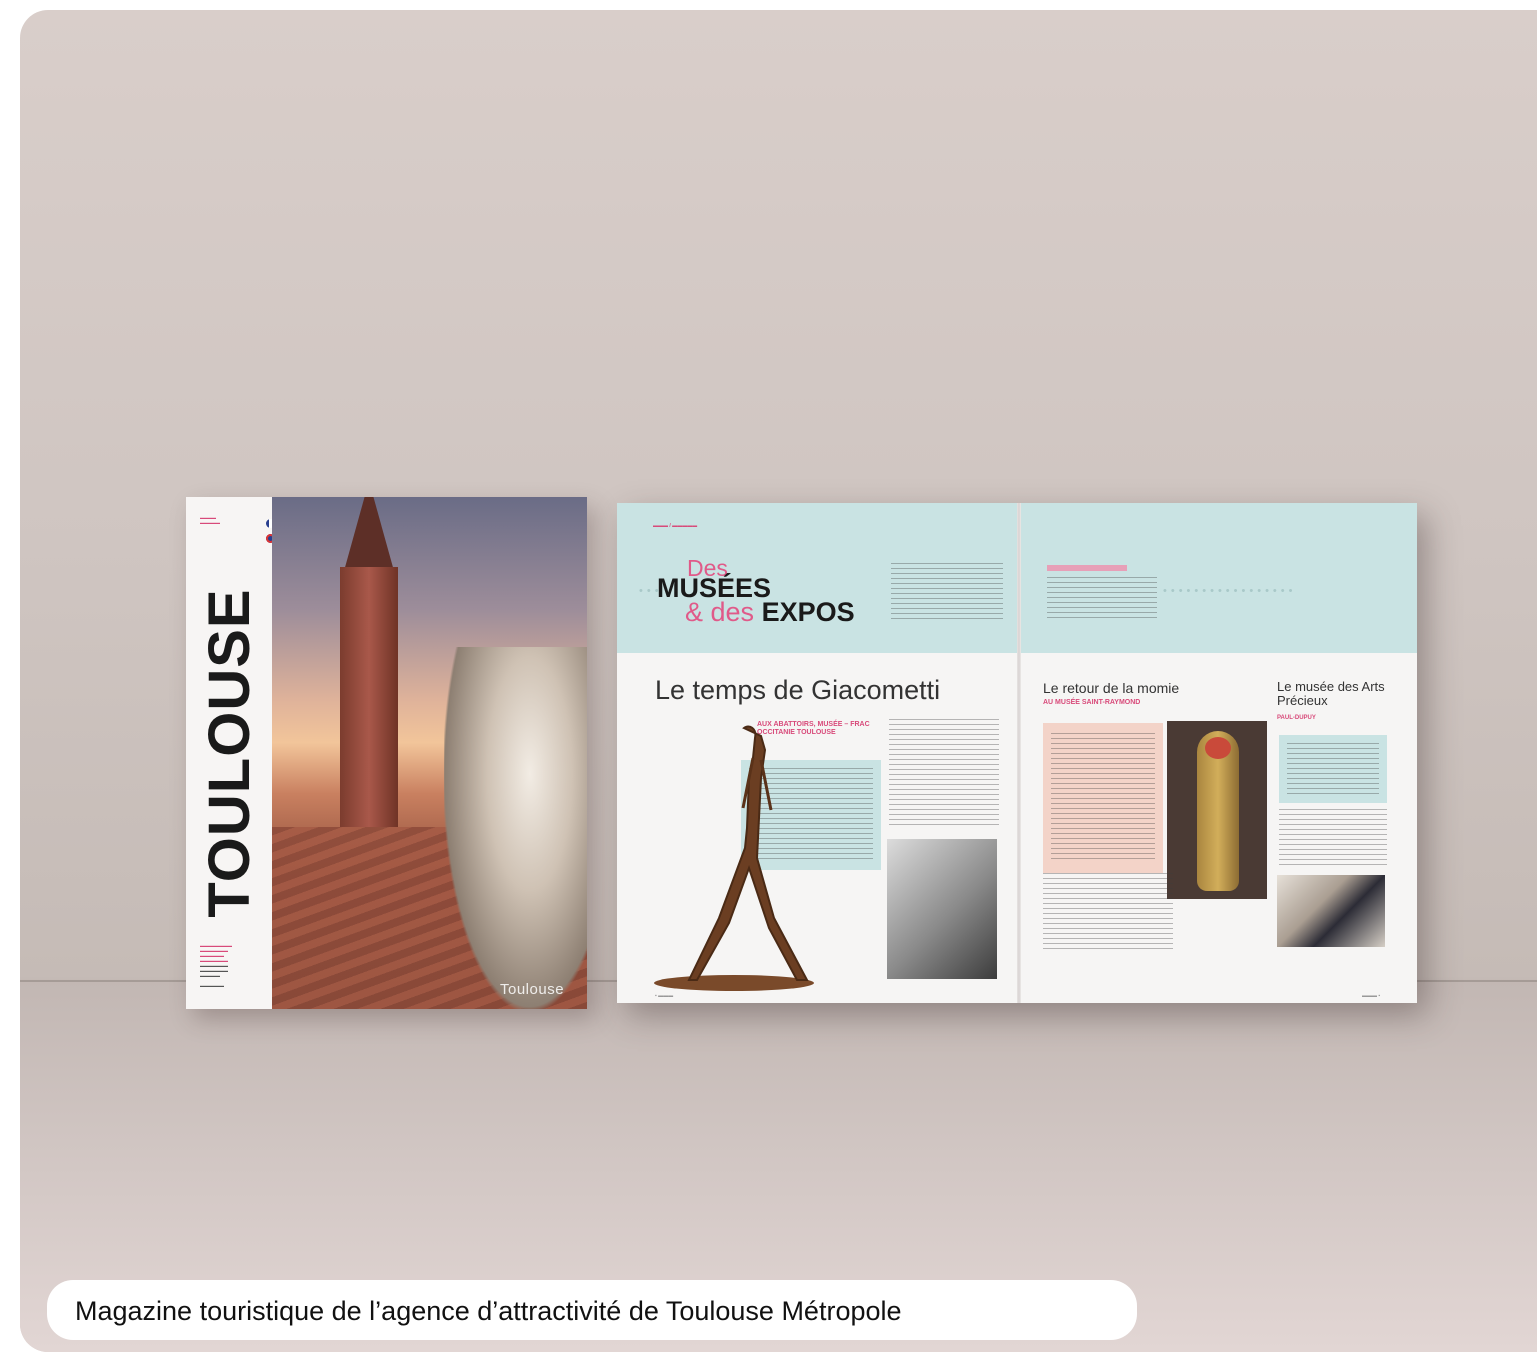 The height and width of the screenshot is (1352, 1537). What do you see at coordinates (942, 909) in the screenshot?
I see `giacometti-photo` at bounding box center [942, 909].